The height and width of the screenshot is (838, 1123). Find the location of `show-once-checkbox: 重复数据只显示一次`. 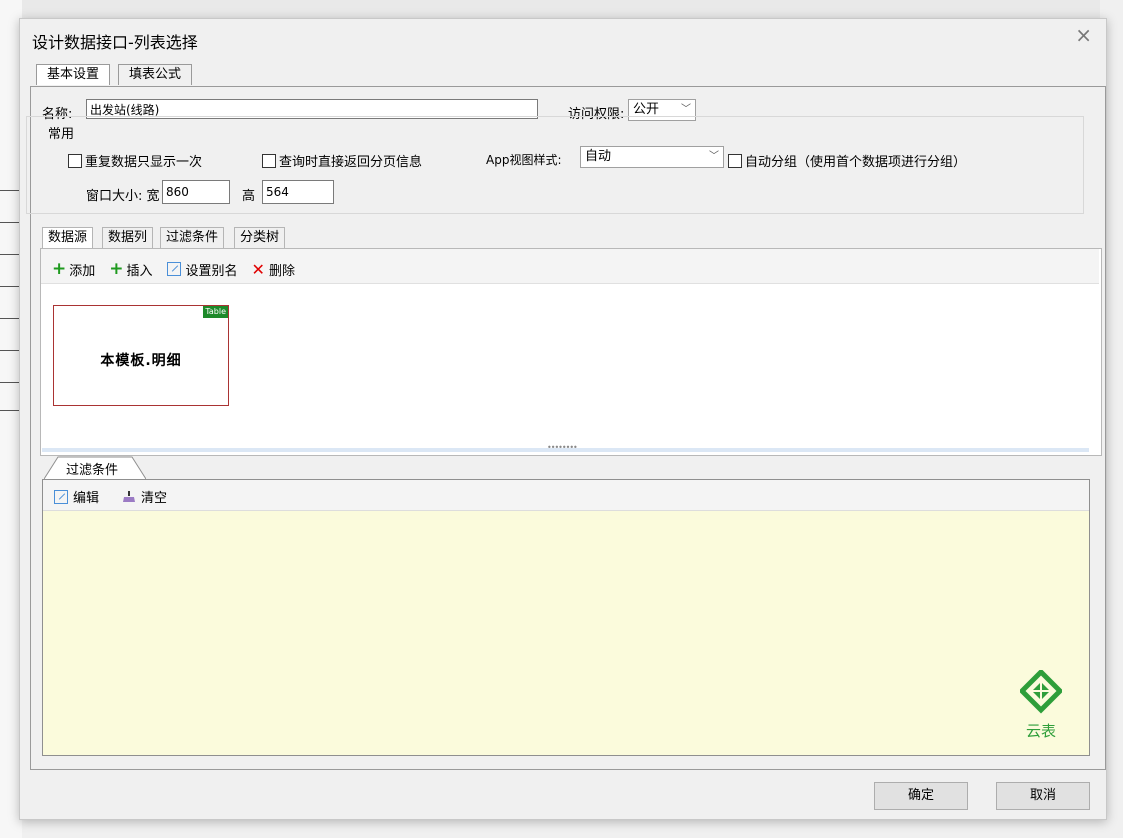

show-once-checkbox: 重复数据只显示一次 is located at coordinates (135, 160).